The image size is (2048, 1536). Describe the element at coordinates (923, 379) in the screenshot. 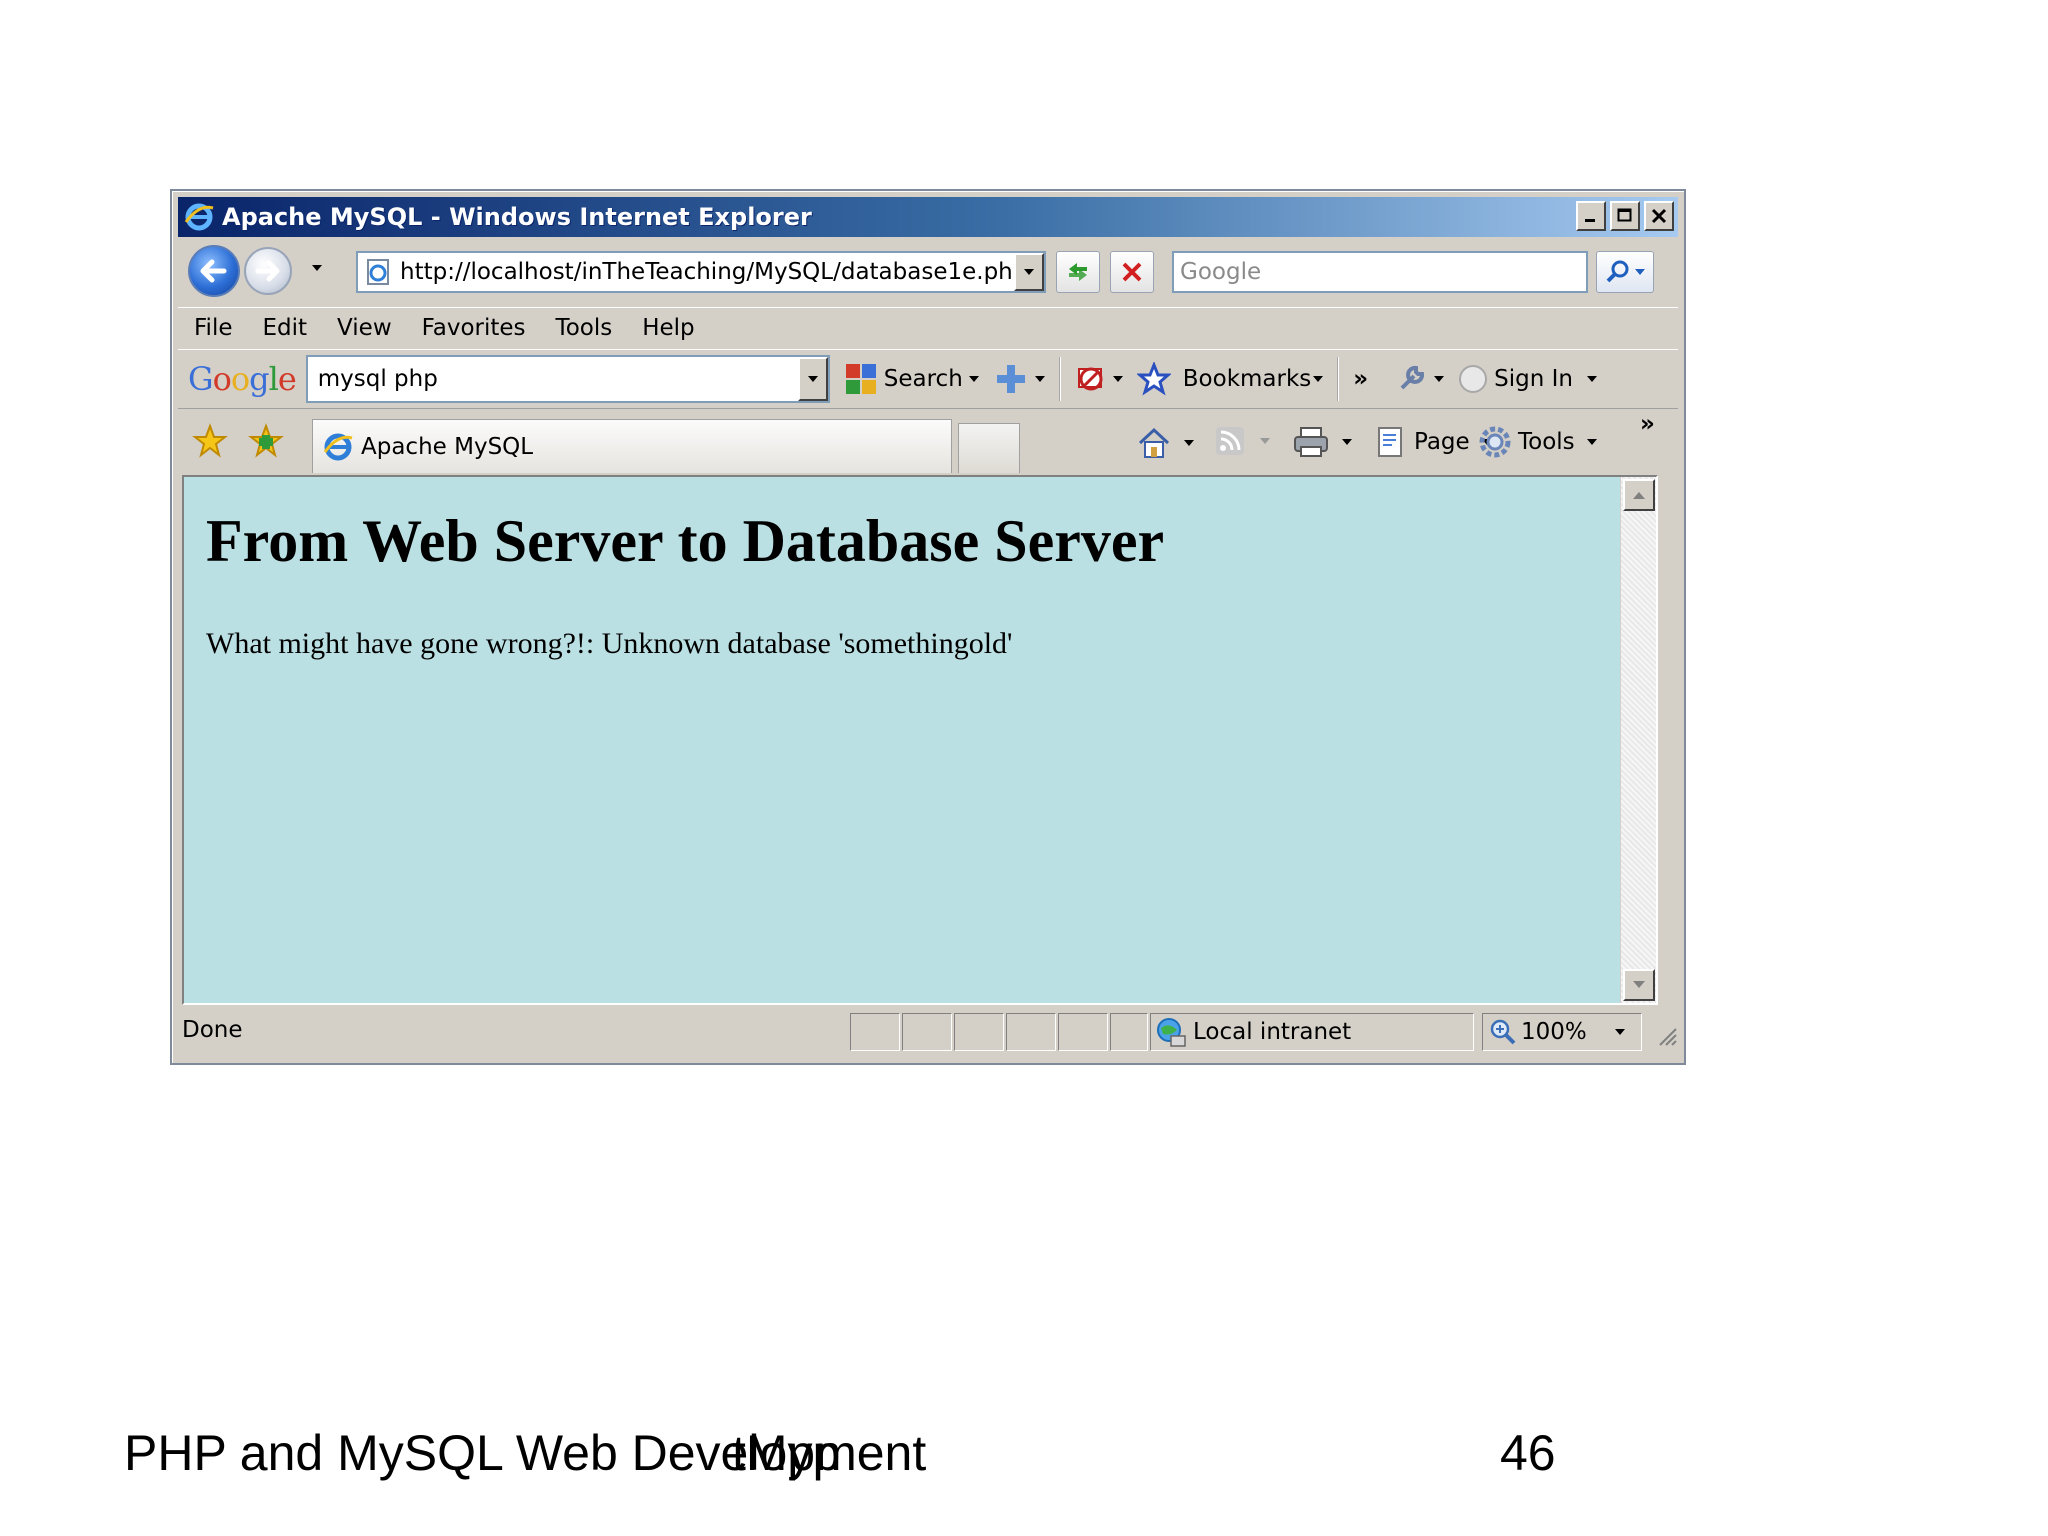

I see `google-search-label: Search` at that location.